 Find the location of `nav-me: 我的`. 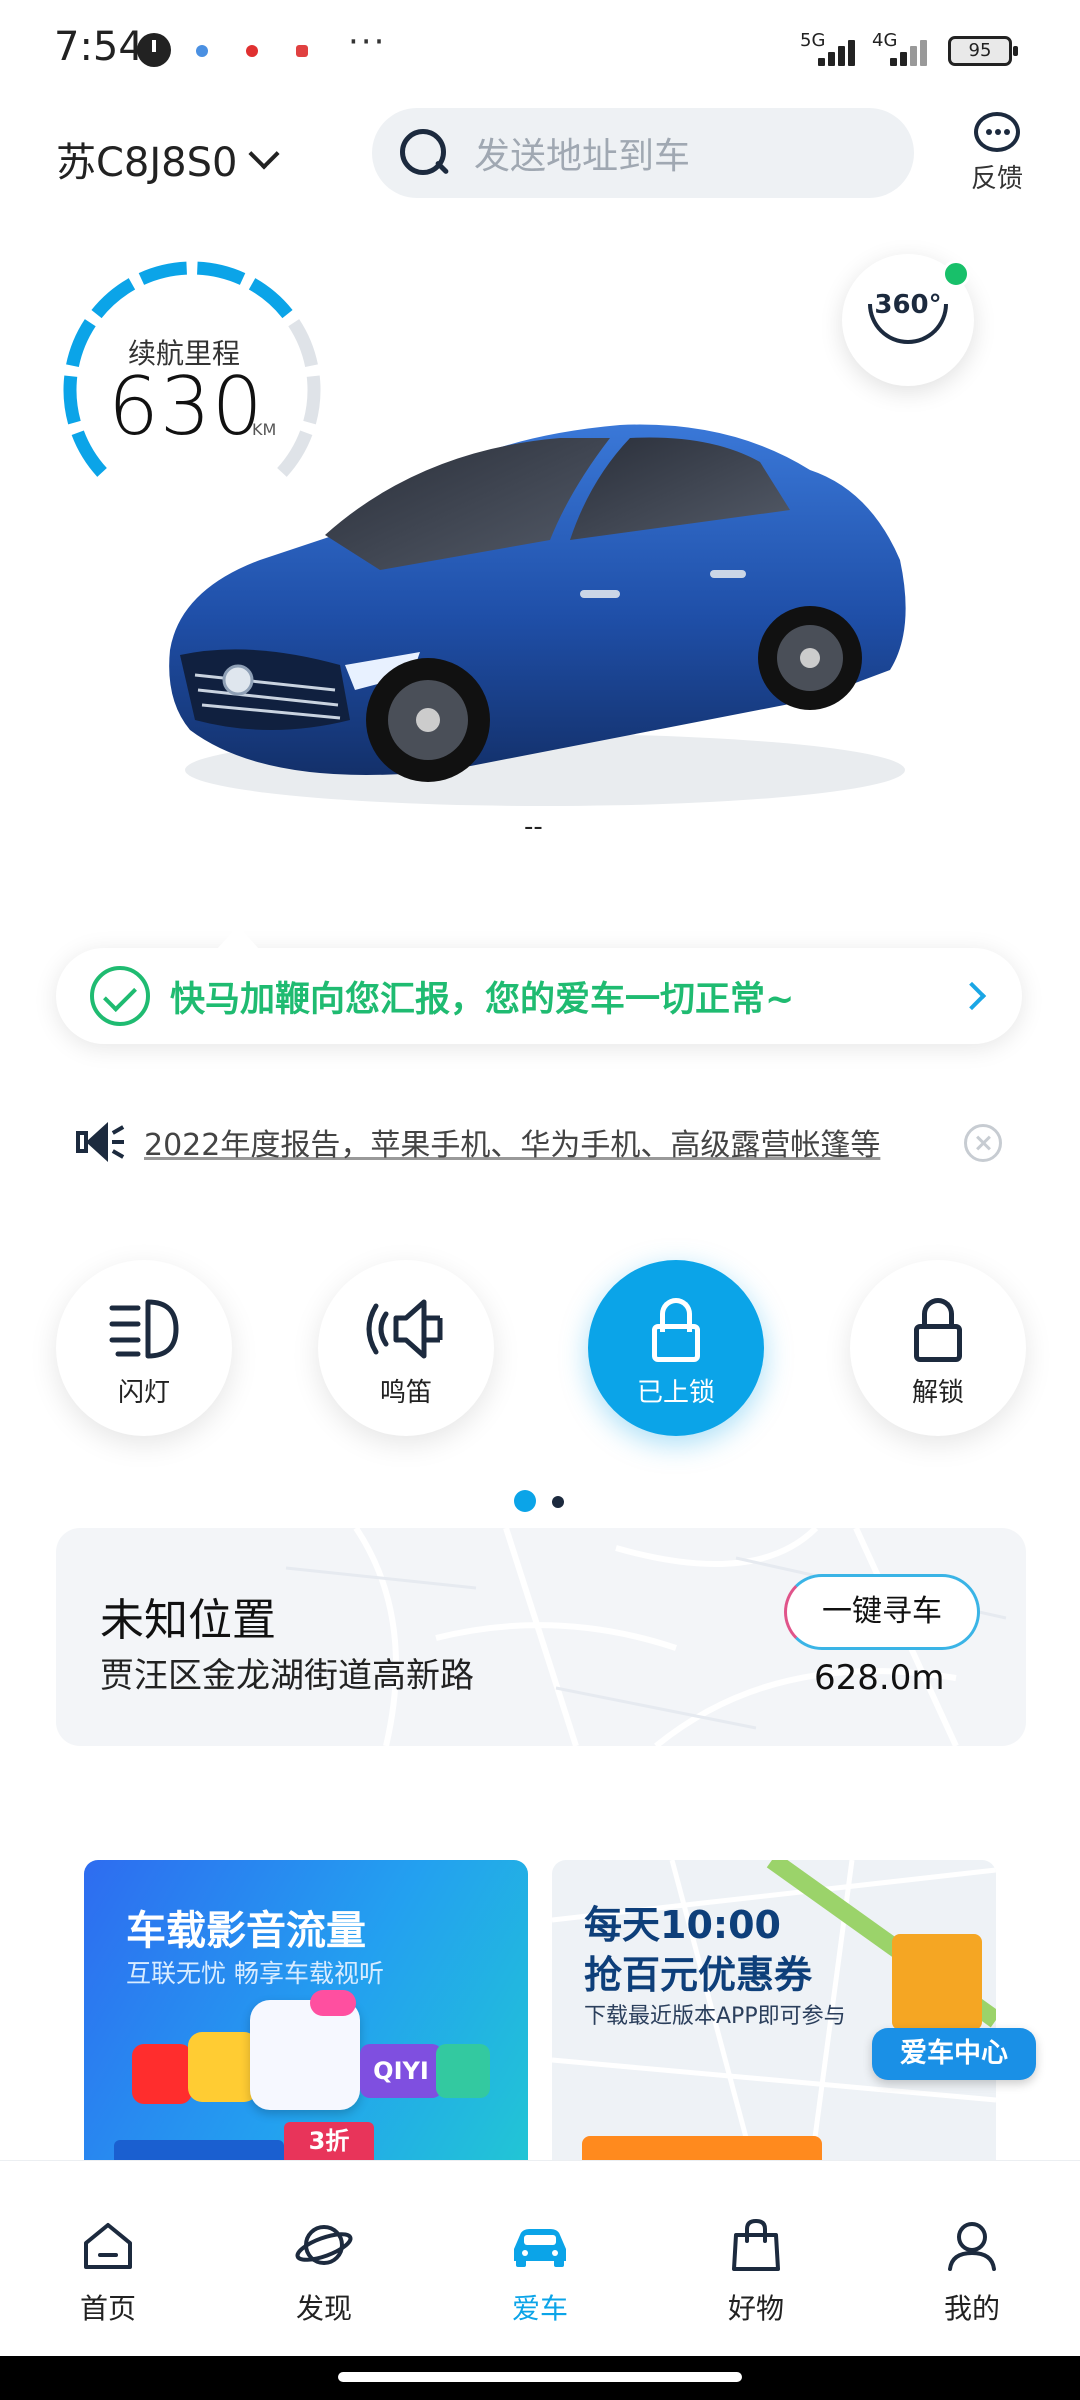

nav-me: 我的 is located at coordinates (972, 2271).